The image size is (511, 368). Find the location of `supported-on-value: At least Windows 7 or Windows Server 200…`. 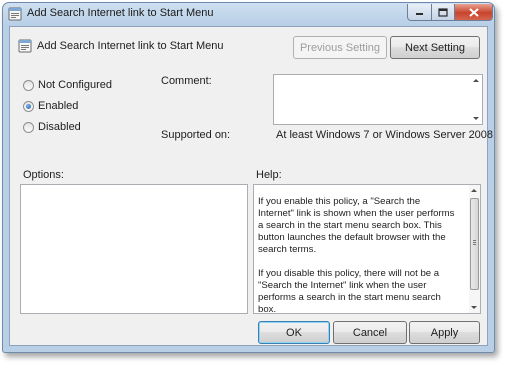

supported-on-value: At least Windows 7 or Windows Server 200… is located at coordinates (385, 135).